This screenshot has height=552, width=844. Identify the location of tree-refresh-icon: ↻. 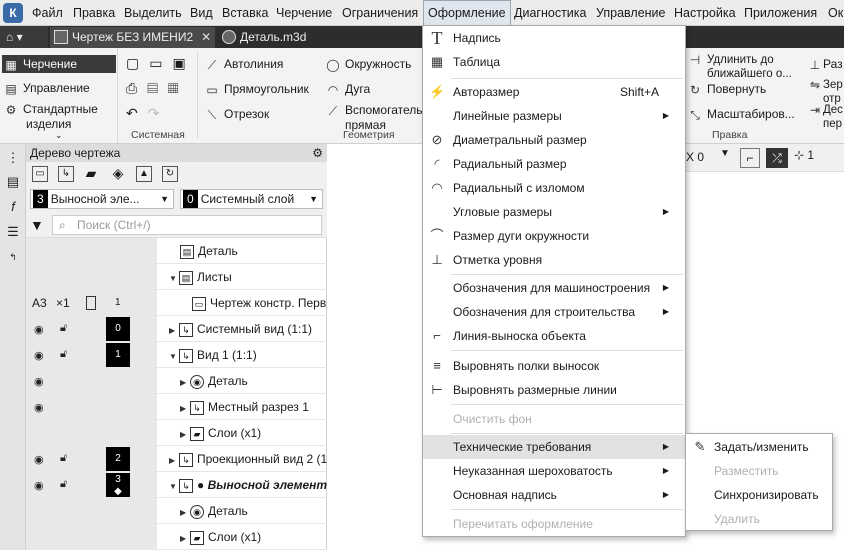
(170, 174).